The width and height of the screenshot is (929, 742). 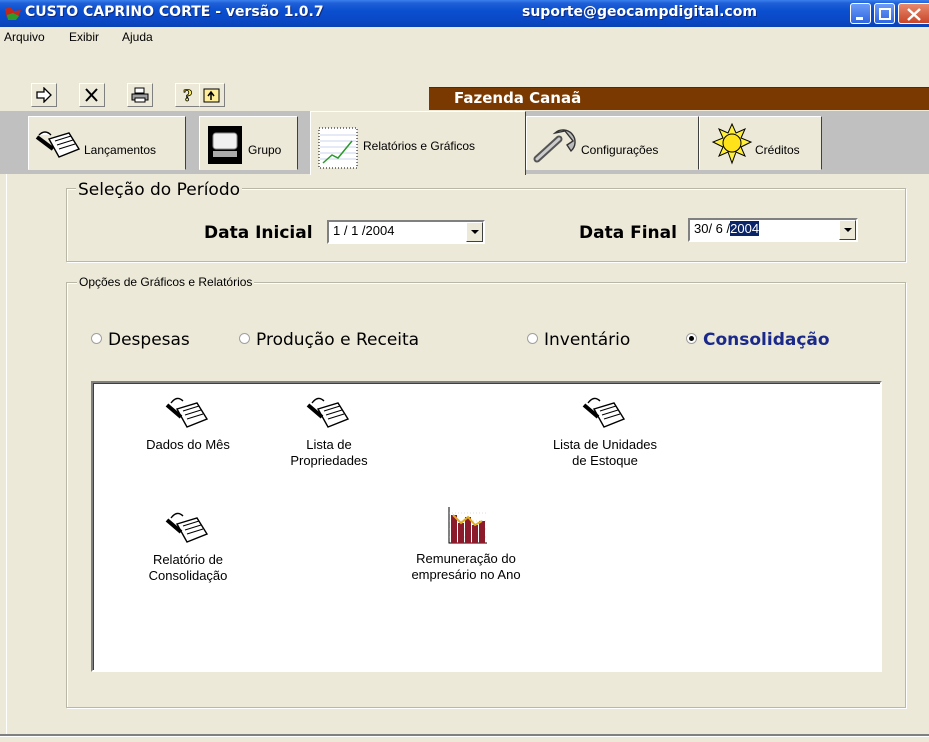 I want to click on end-date-value: 30/ 6 /2004, so click(x=727, y=228).